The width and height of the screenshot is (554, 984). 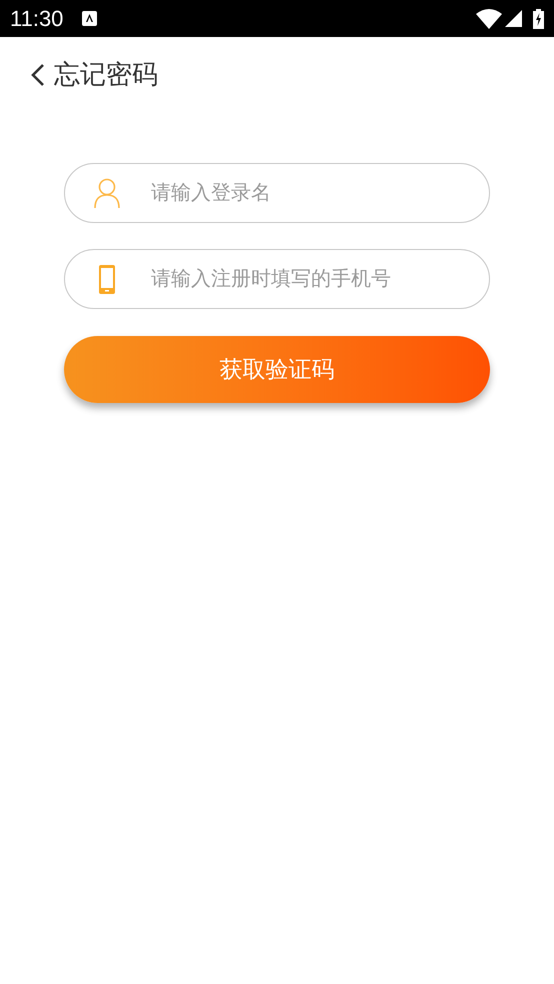 What do you see at coordinates (38, 74) in the screenshot?
I see `back-icon` at bounding box center [38, 74].